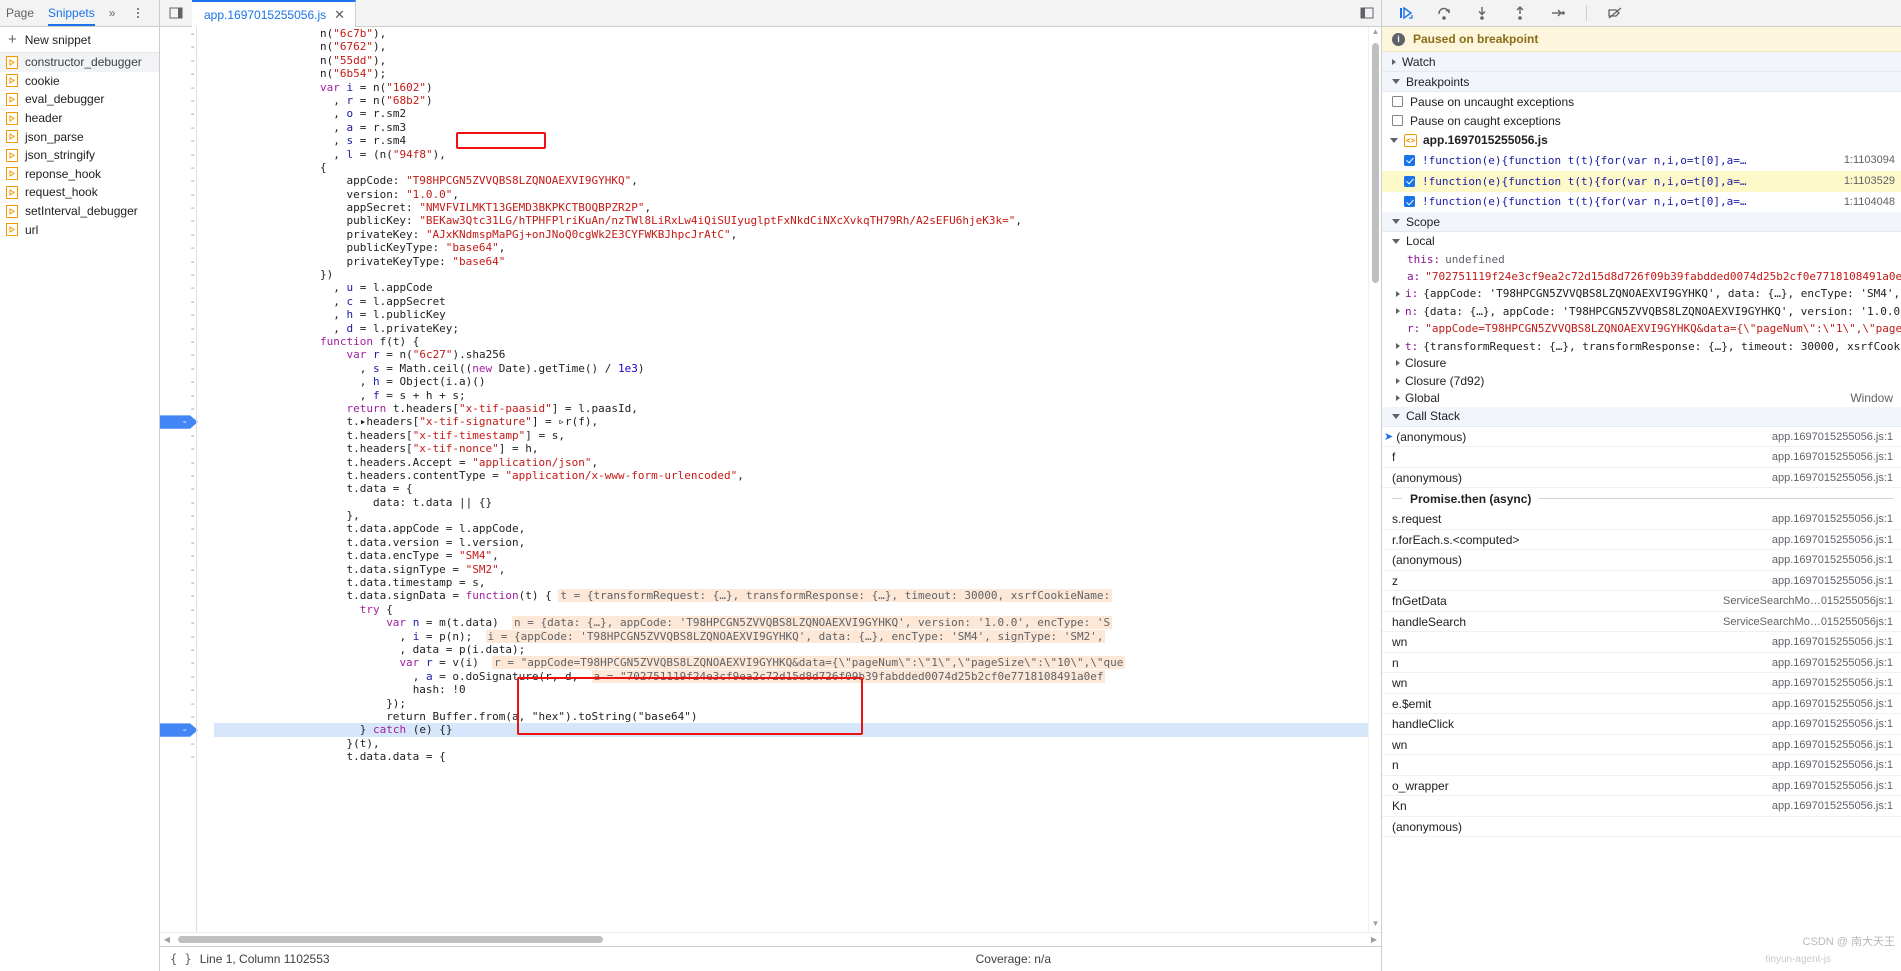 Image resolution: width=1901 pixels, height=971 pixels. Describe the element at coordinates (79, 211) in the screenshot. I see `snippet-item: setInterval_debugger` at that location.